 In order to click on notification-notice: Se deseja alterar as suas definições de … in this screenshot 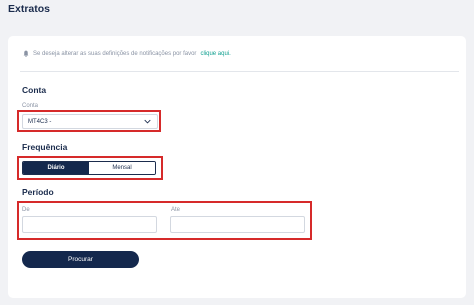, I will do `click(127, 53)`.